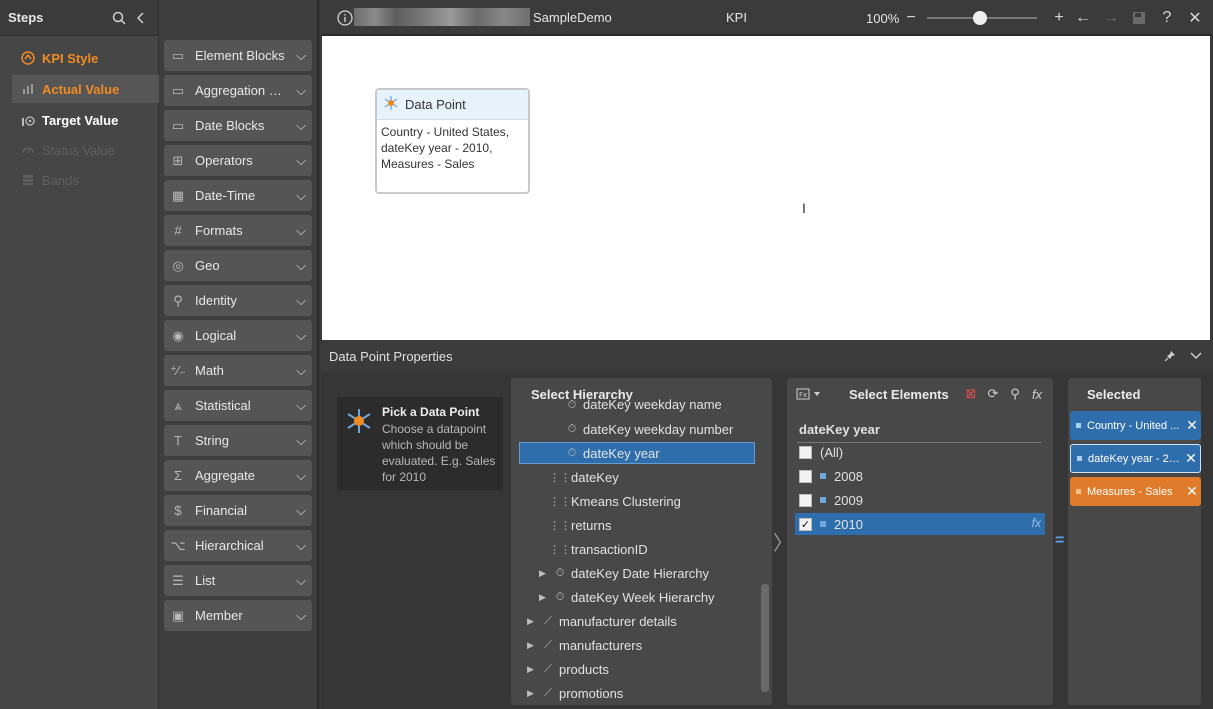  Describe the element at coordinates (238, 55) in the screenshot. I see `block-element-blocks: ▭ Element Blocks ⌵` at that location.